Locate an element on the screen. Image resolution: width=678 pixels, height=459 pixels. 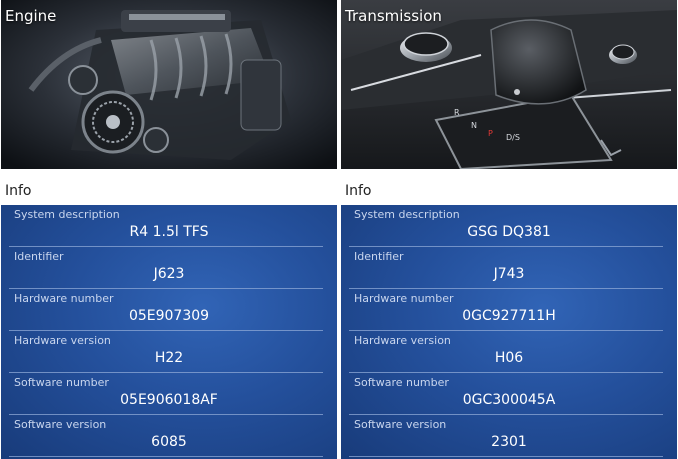
engine-row-system-description: System description R4 1.5l TFS is located at coordinates (169, 226).